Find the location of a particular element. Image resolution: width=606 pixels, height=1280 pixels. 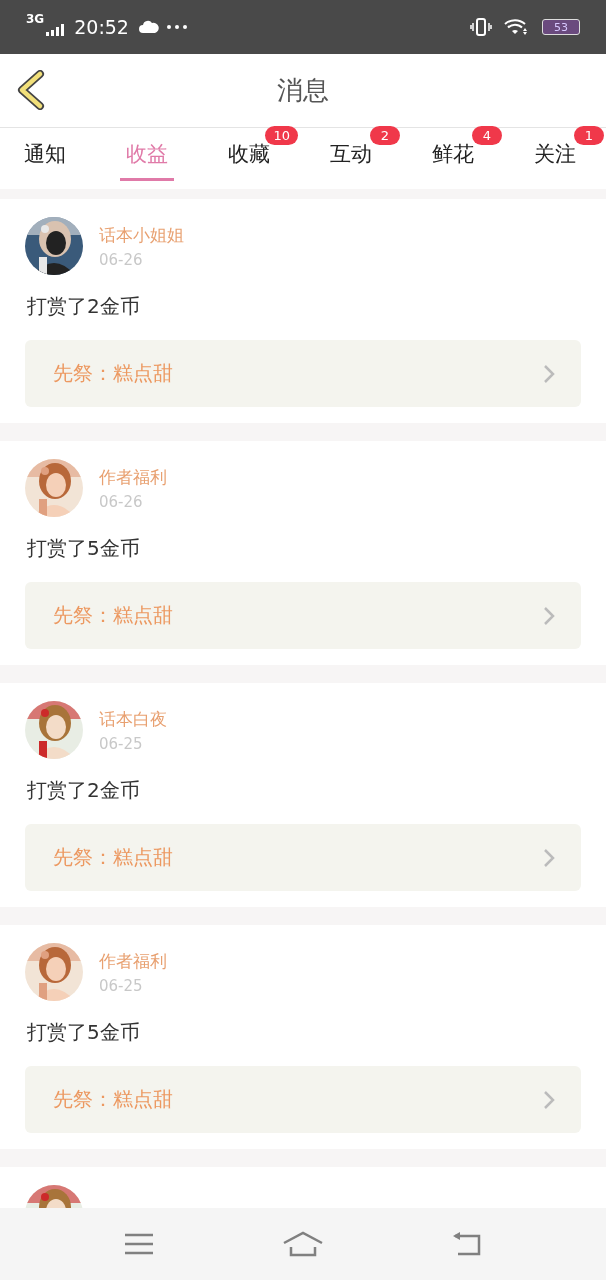

menu-icon is located at coordinates (139, 1244).